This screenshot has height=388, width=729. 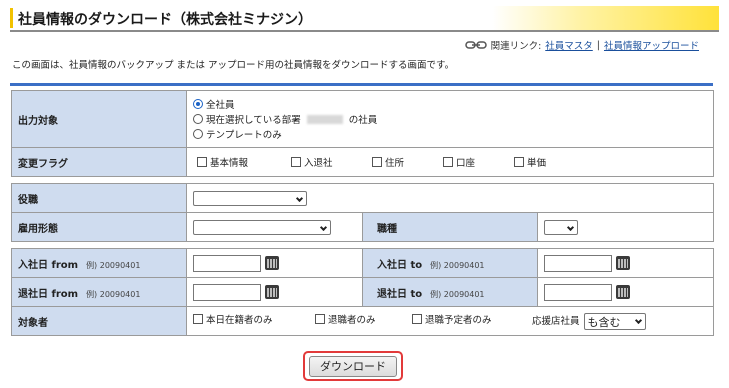 What do you see at coordinates (99, 227) in the screenshot?
I see `employment-type-label: 雇用形態` at bounding box center [99, 227].